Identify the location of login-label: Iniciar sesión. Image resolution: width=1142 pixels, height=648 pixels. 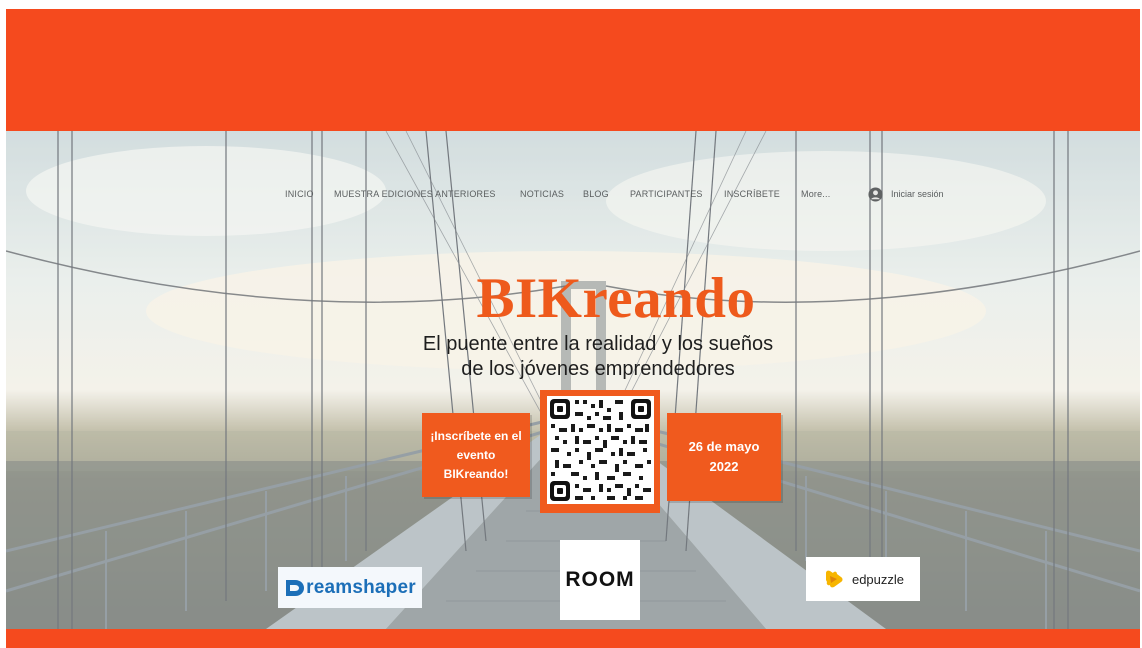
(917, 194).